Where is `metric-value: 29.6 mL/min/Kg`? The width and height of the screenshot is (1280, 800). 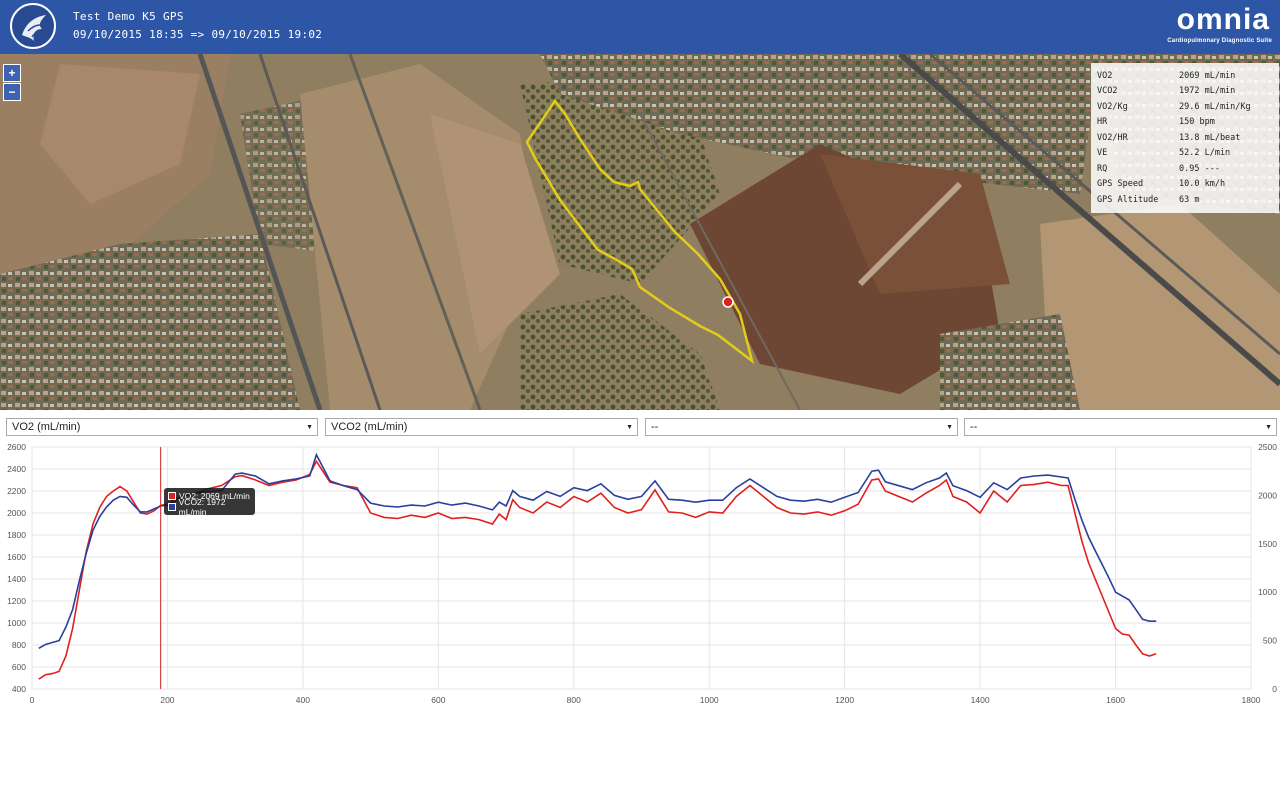 metric-value: 29.6 mL/min/Kg is located at coordinates (1215, 106).